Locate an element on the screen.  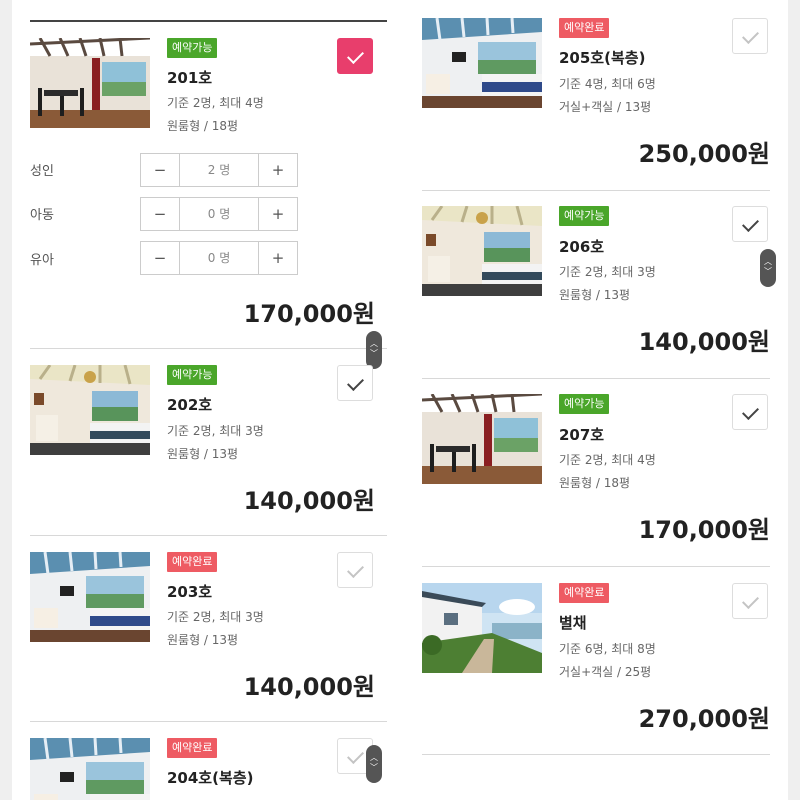
infant-stepper: − 0 명 + is located at coordinates (219, 258).